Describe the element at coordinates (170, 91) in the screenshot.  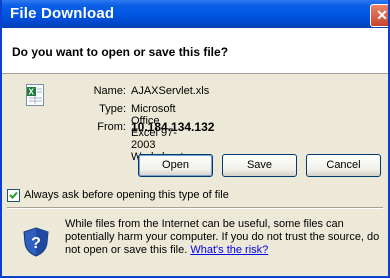
I see `file-name: AJAXServlet.xls` at that location.